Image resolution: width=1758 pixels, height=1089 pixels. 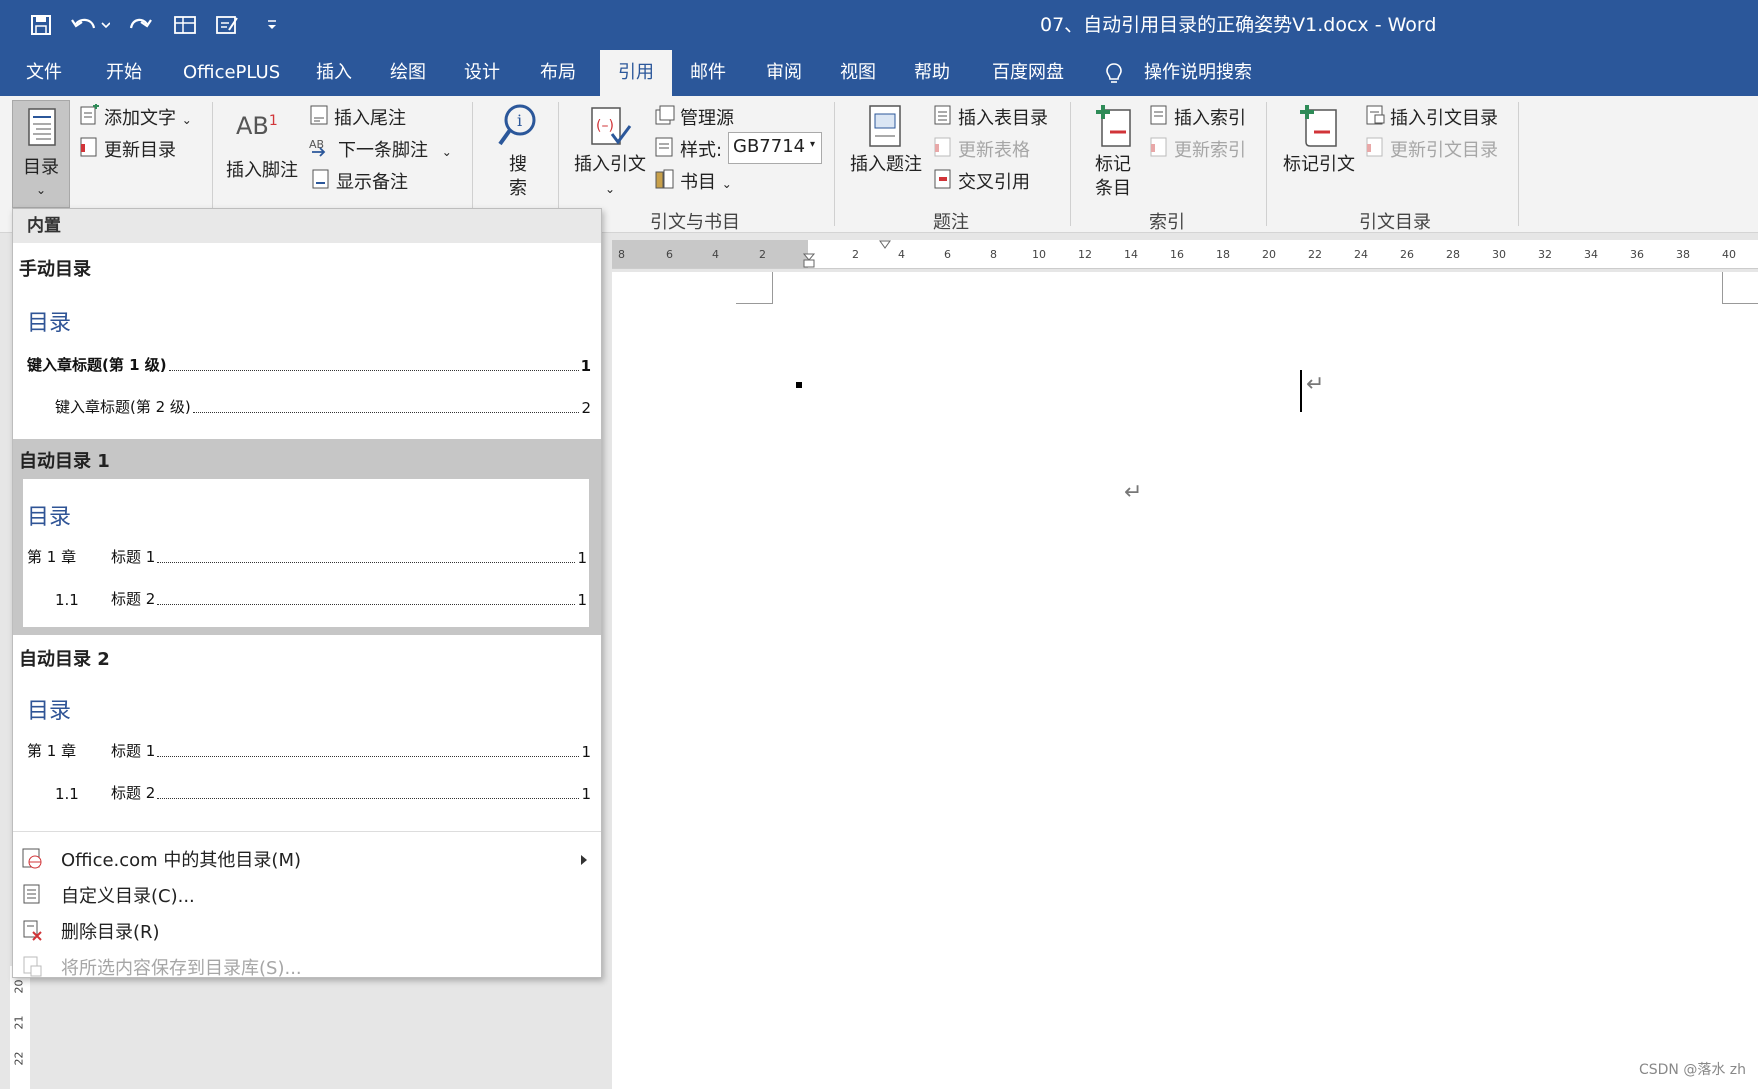 What do you see at coordinates (307, 733) in the screenshot?
I see `toc-gallery-item-auto-2: 自动目录 2 目录 第 1 章标题 11 1.1 标题 21` at bounding box center [307, 733].